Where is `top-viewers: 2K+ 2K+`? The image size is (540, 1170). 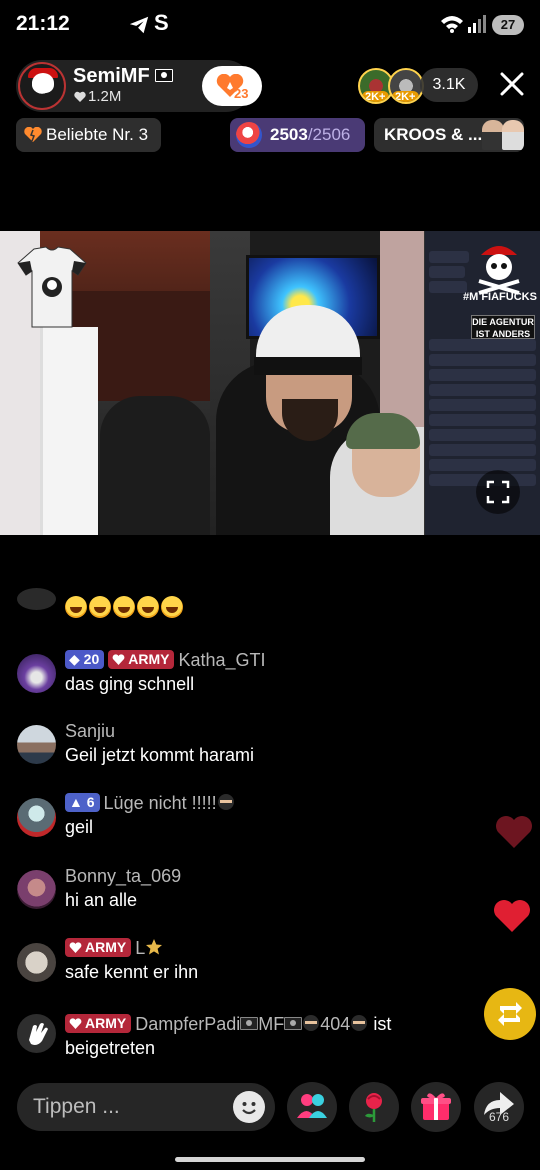 top-viewers: 2K+ 2K+ is located at coordinates (392, 86).